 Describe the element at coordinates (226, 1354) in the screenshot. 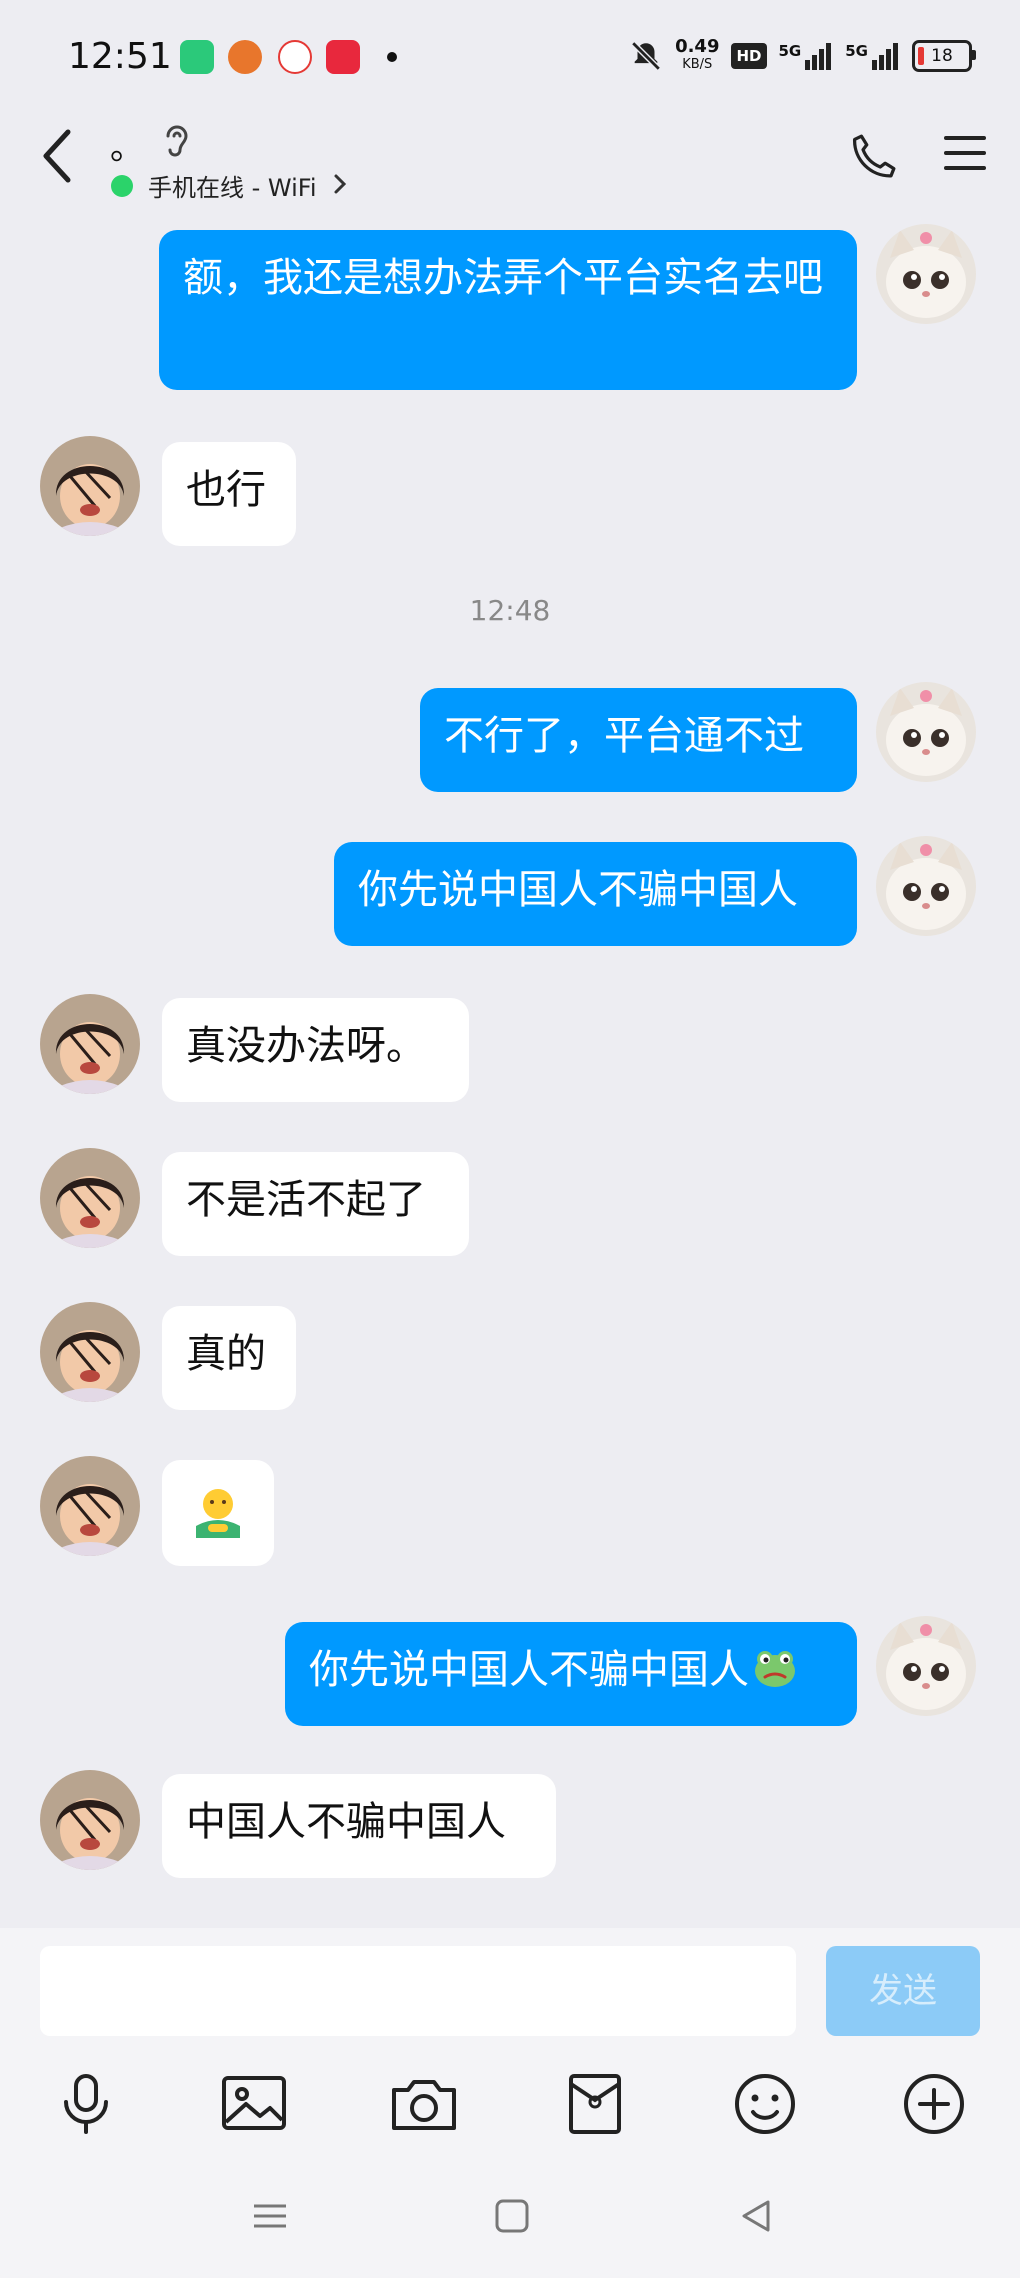

I see `message-text: 真的` at that location.